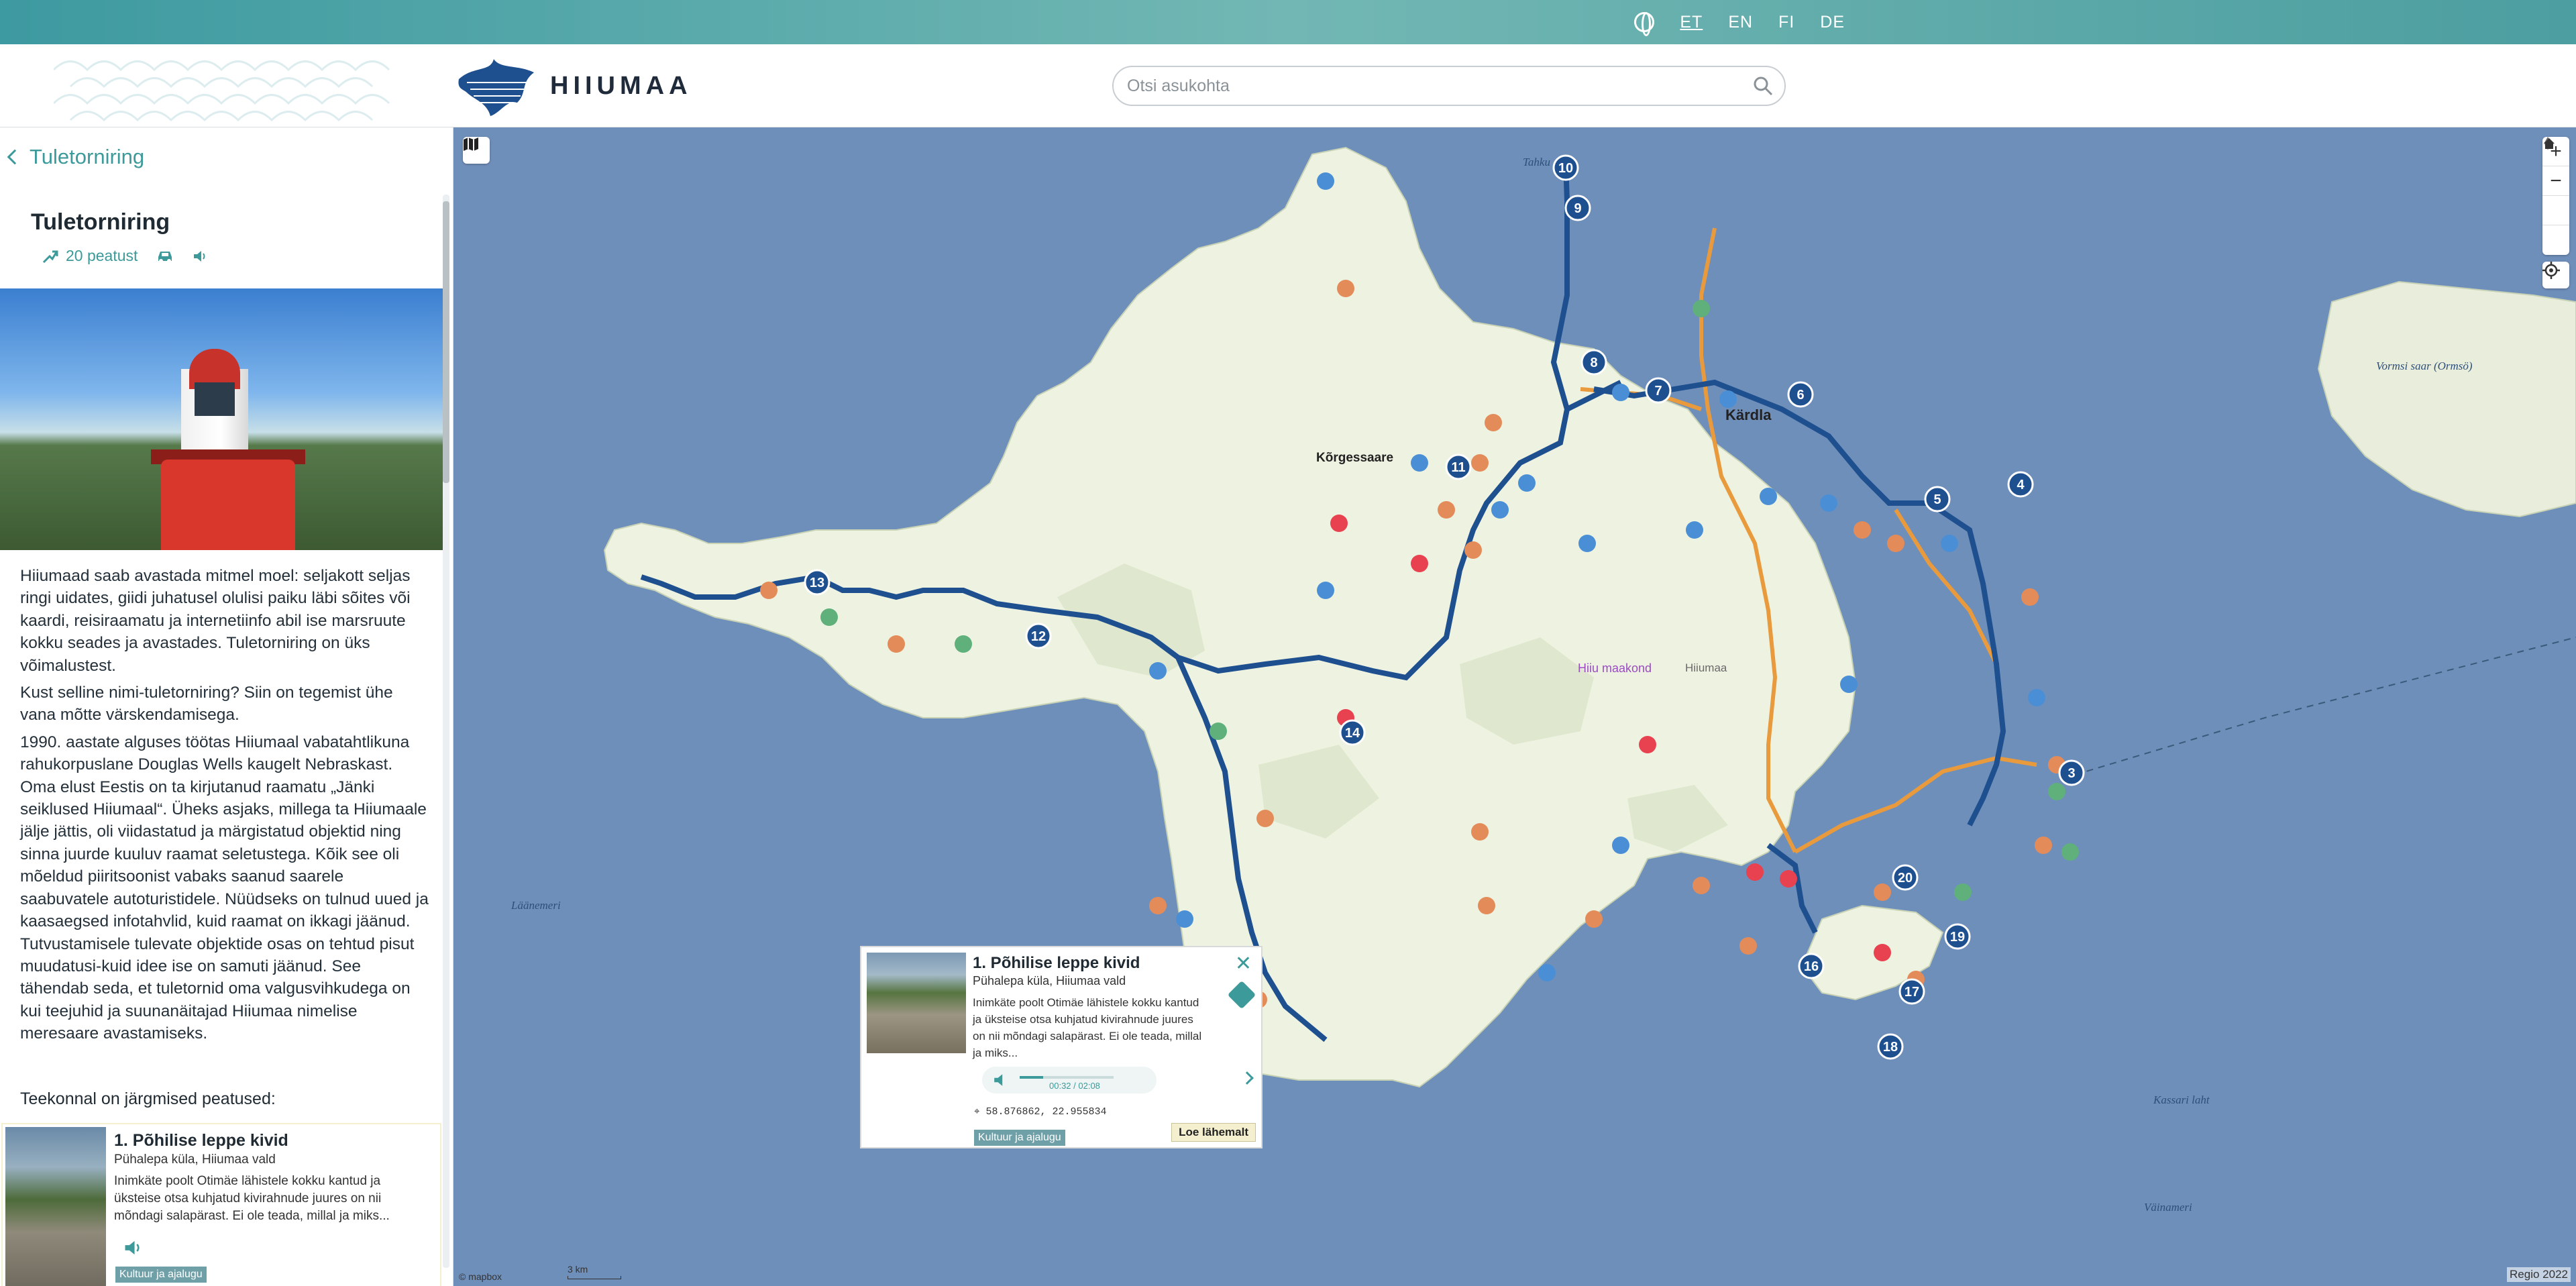 The image size is (2576, 1286). What do you see at coordinates (578, 1269) in the screenshot?
I see `scale-label: 3 km` at bounding box center [578, 1269].